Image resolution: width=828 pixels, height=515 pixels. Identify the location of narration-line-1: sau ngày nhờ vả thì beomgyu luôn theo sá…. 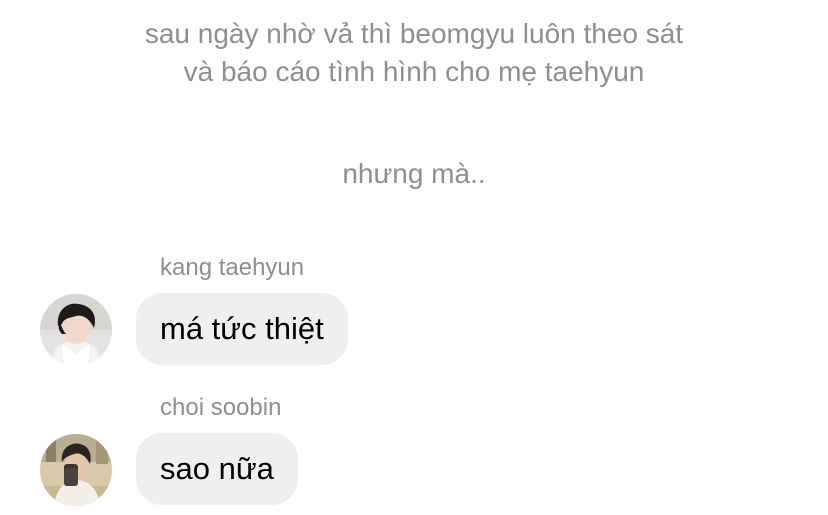
(414, 33).